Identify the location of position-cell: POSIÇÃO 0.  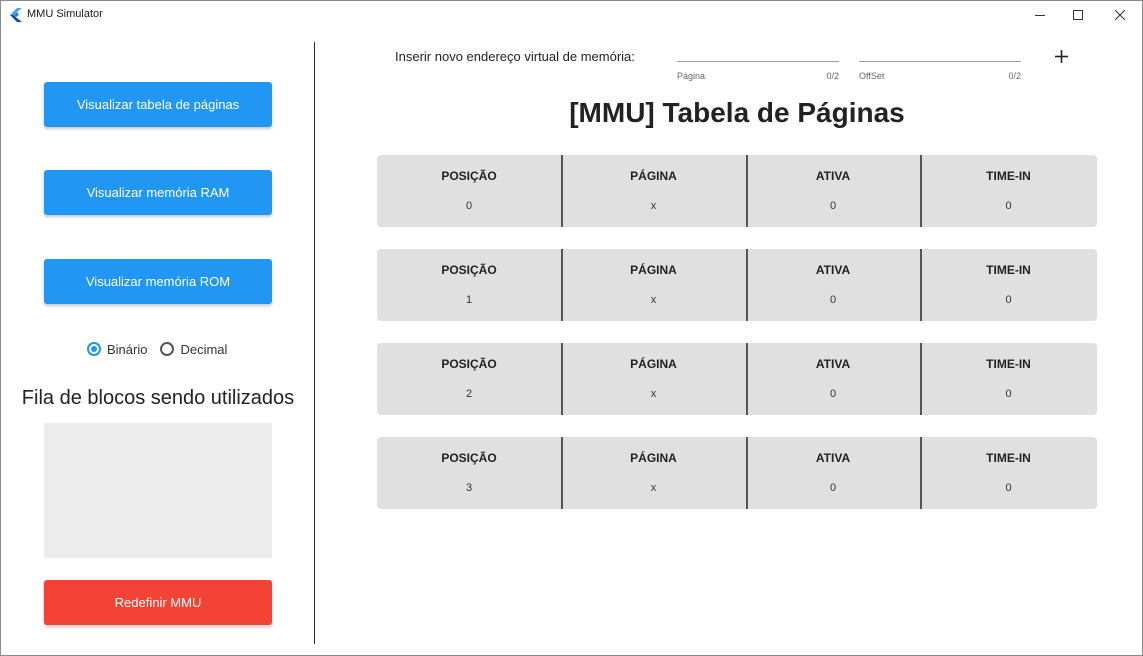
(469, 191).